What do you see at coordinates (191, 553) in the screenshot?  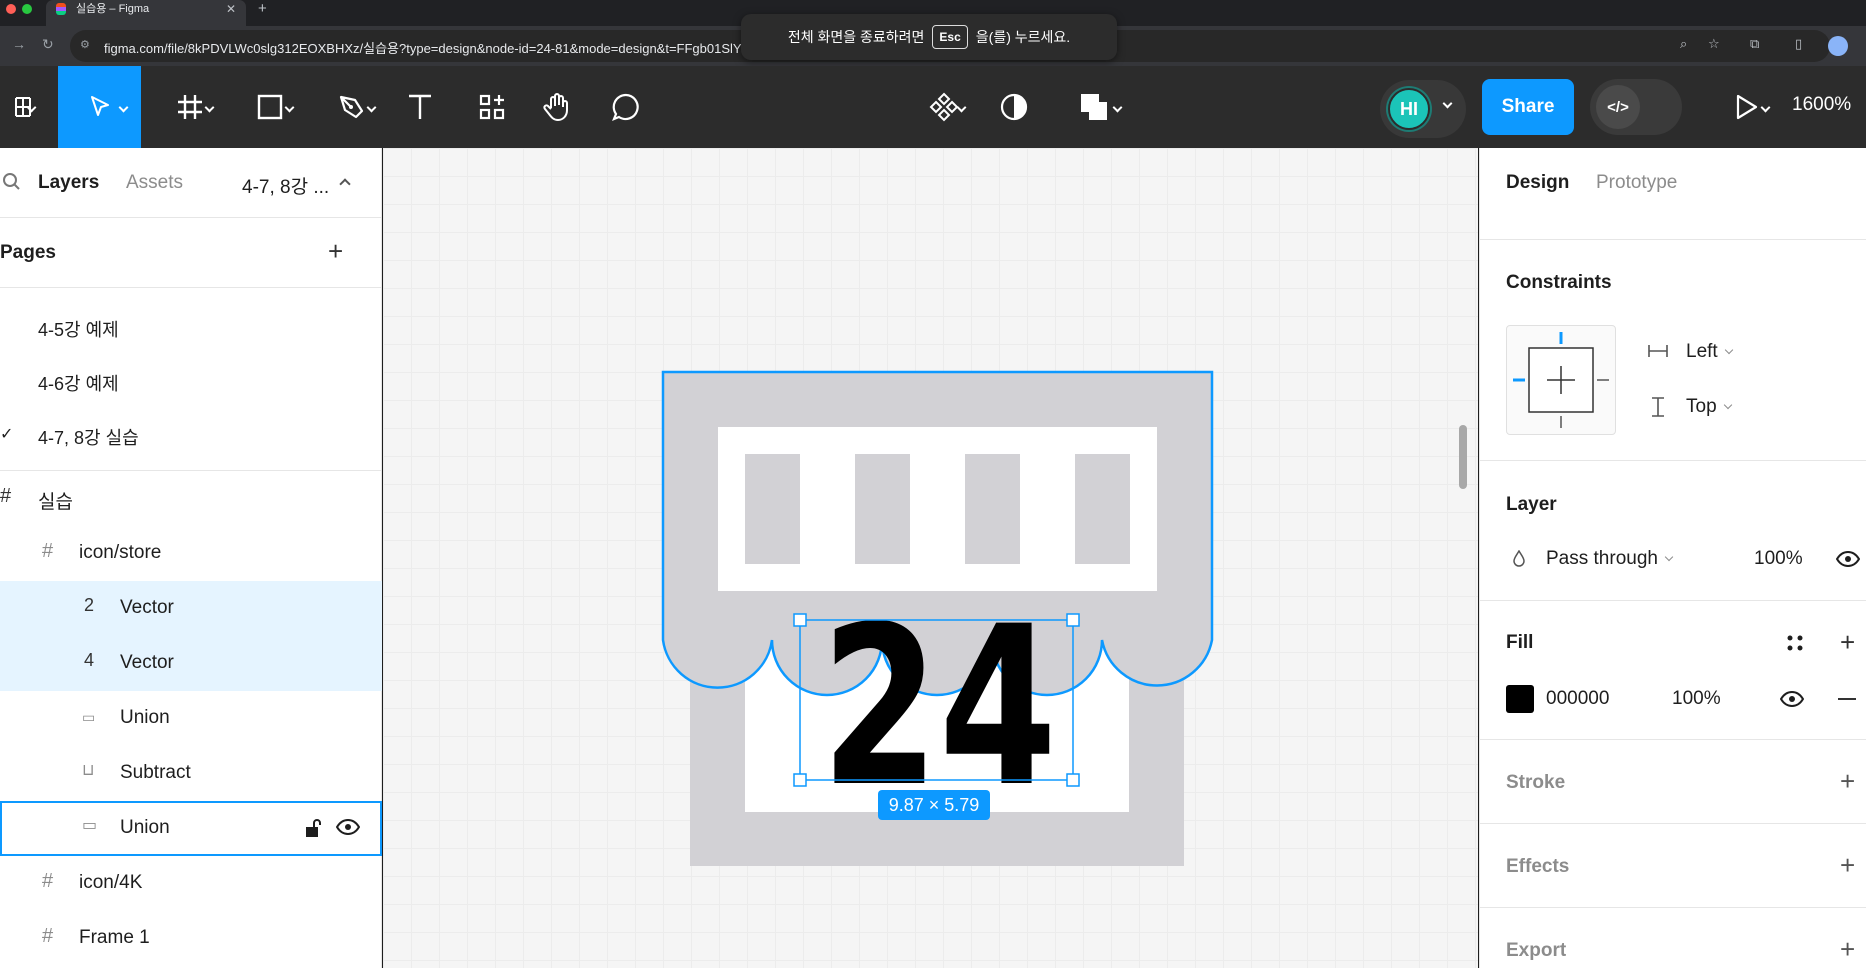 I see `layer-row: # icon/store` at bounding box center [191, 553].